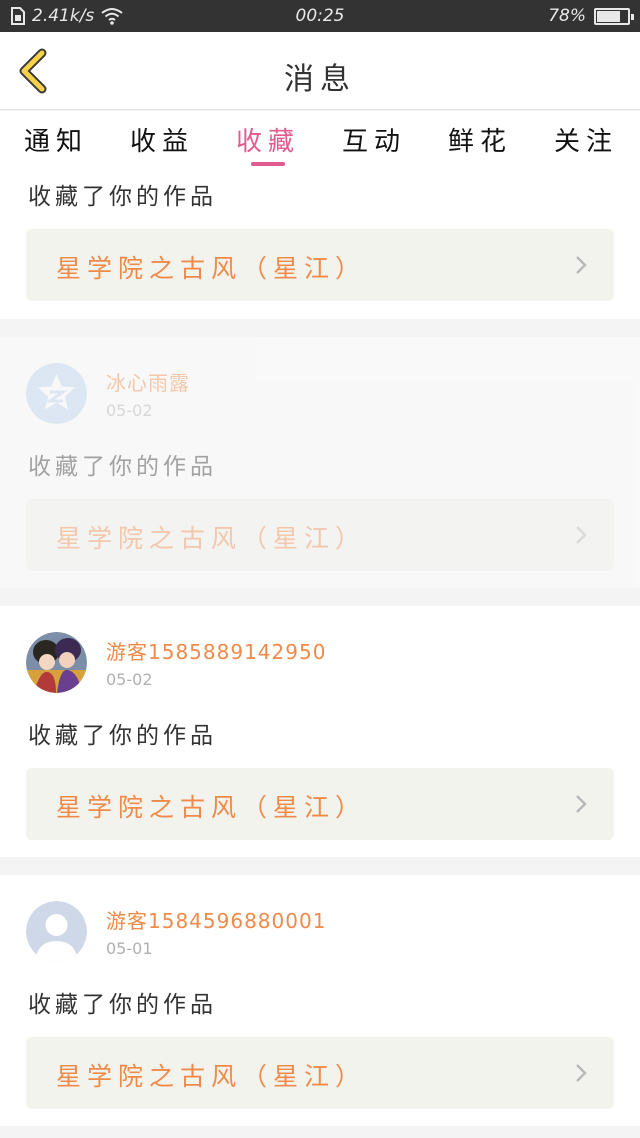 This screenshot has height=1138, width=640. Describe the element at coordinates (56, 139) in the screenshot. I see `tab-notifications: 通知` at that location.